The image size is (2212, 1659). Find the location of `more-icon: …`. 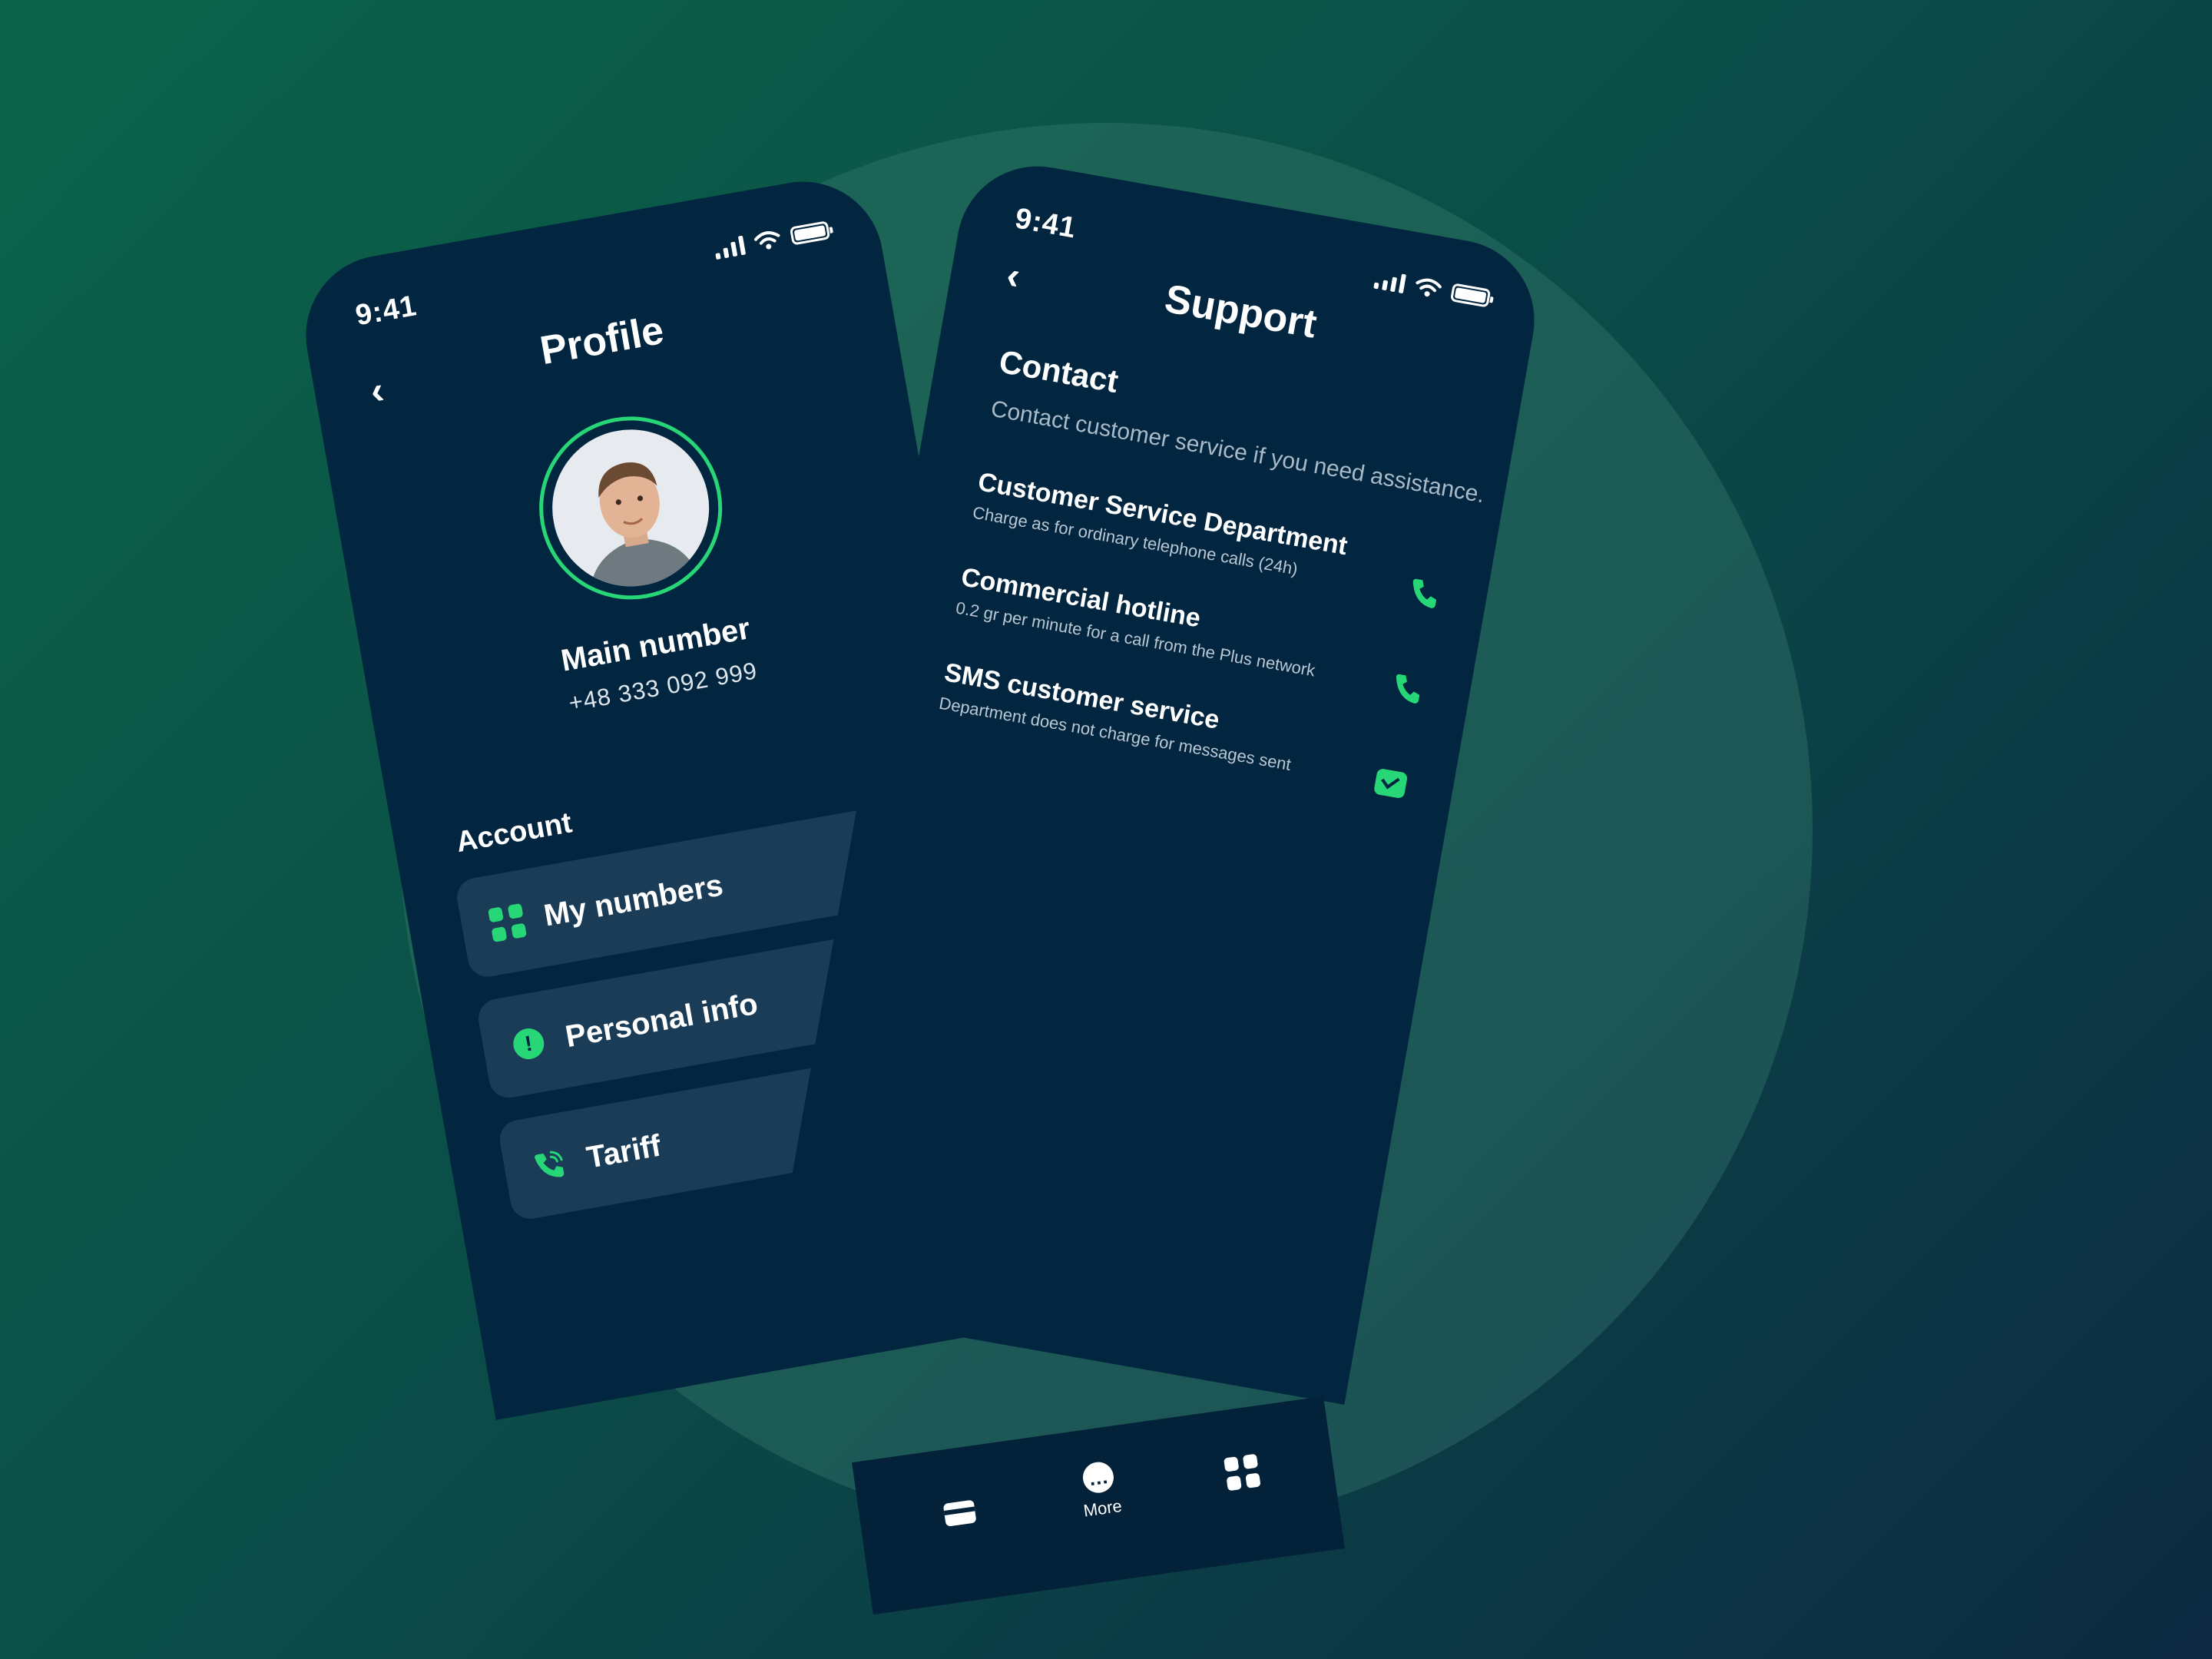

more-icon: … is located at coordinates (1098, 1478).